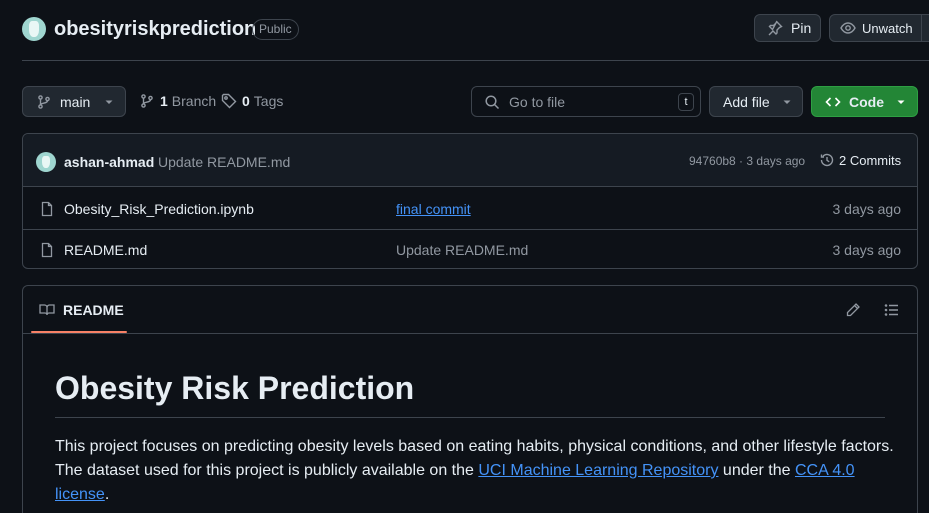  I want to click on file-commit-message: final commit, so click(433, 209).